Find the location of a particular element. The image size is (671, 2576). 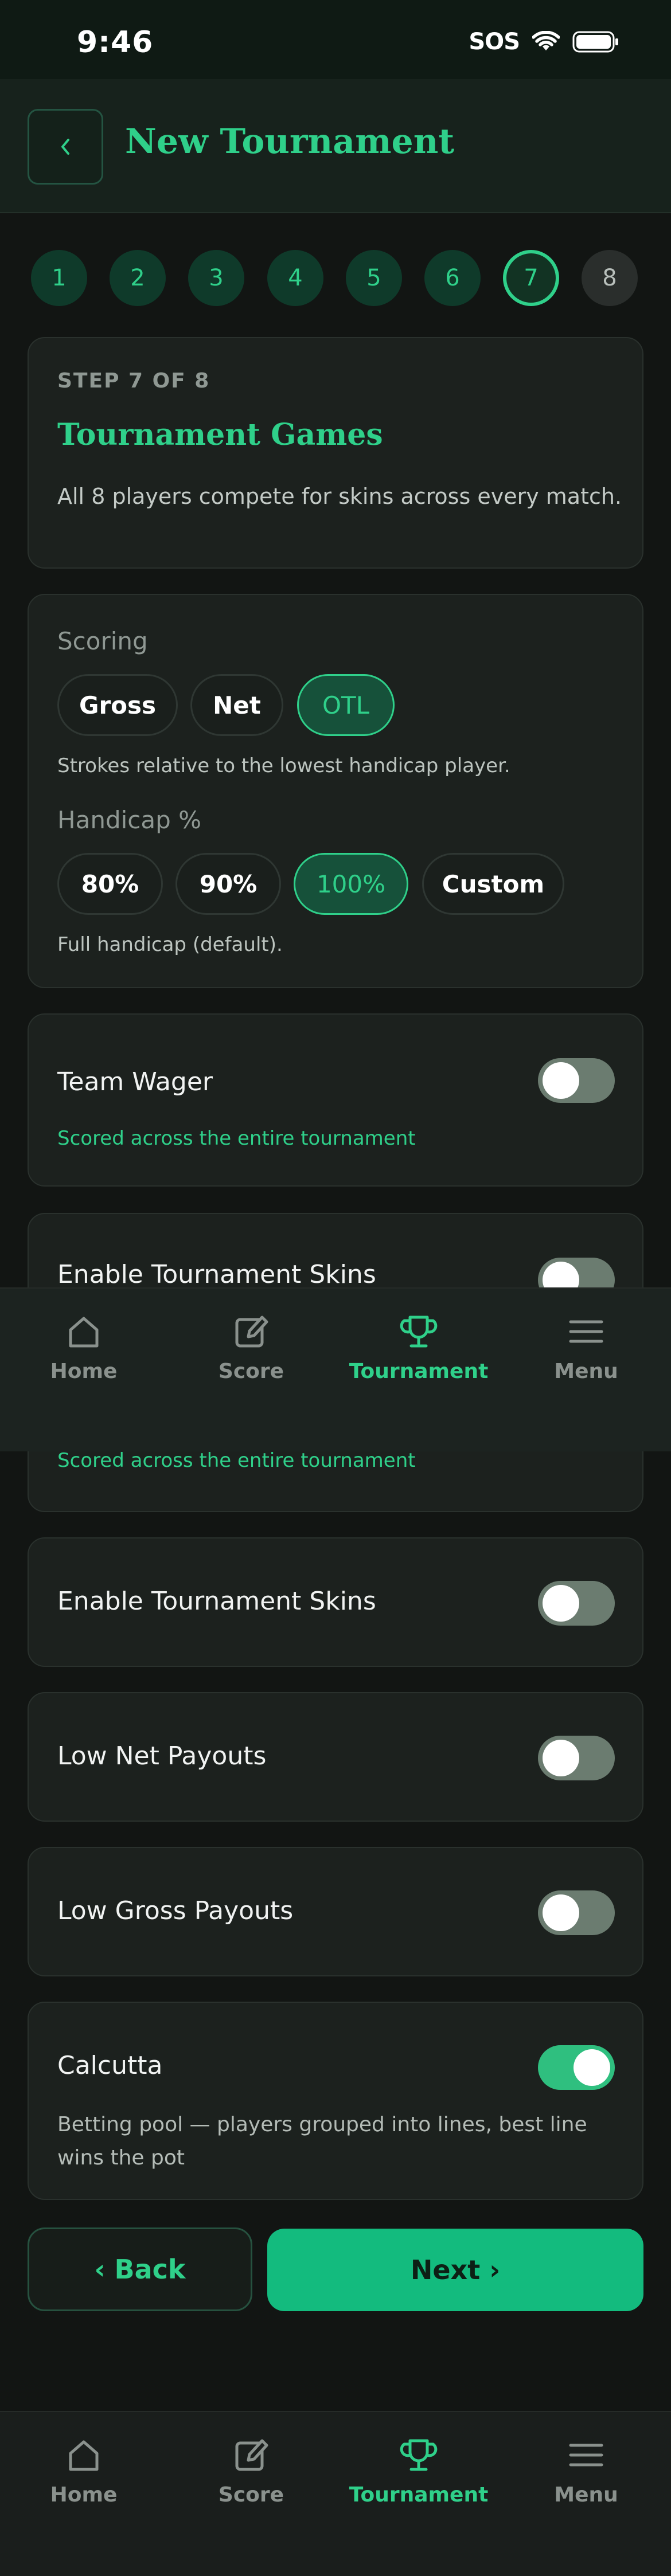

tab-menu-overlay: Menu is located at coordinates (586, 1346).